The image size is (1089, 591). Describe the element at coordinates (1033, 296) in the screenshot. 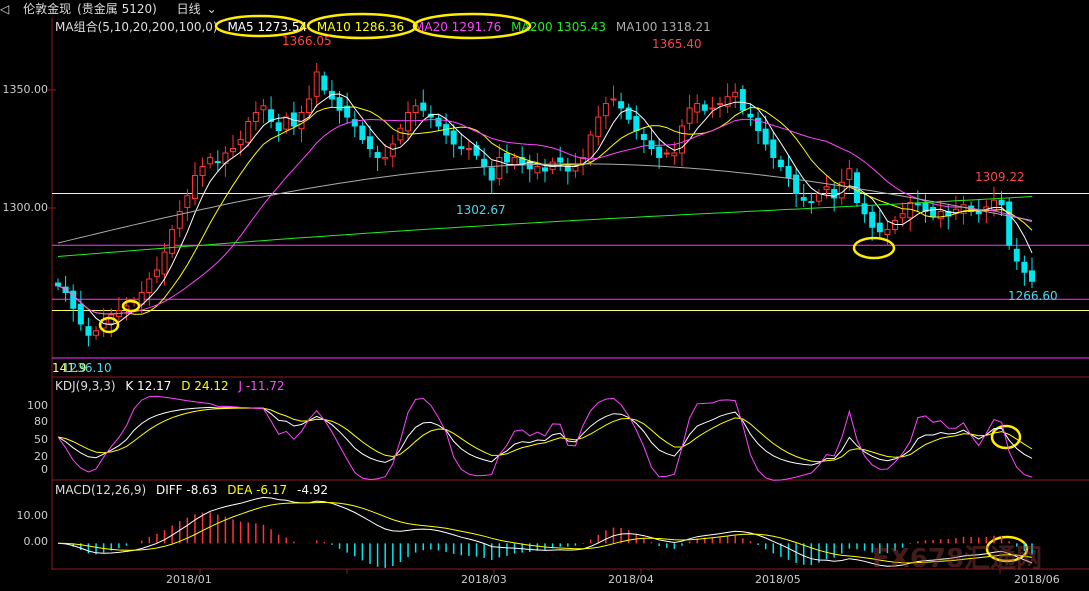

I see `last-price-annotation: 1266.60` at that location.